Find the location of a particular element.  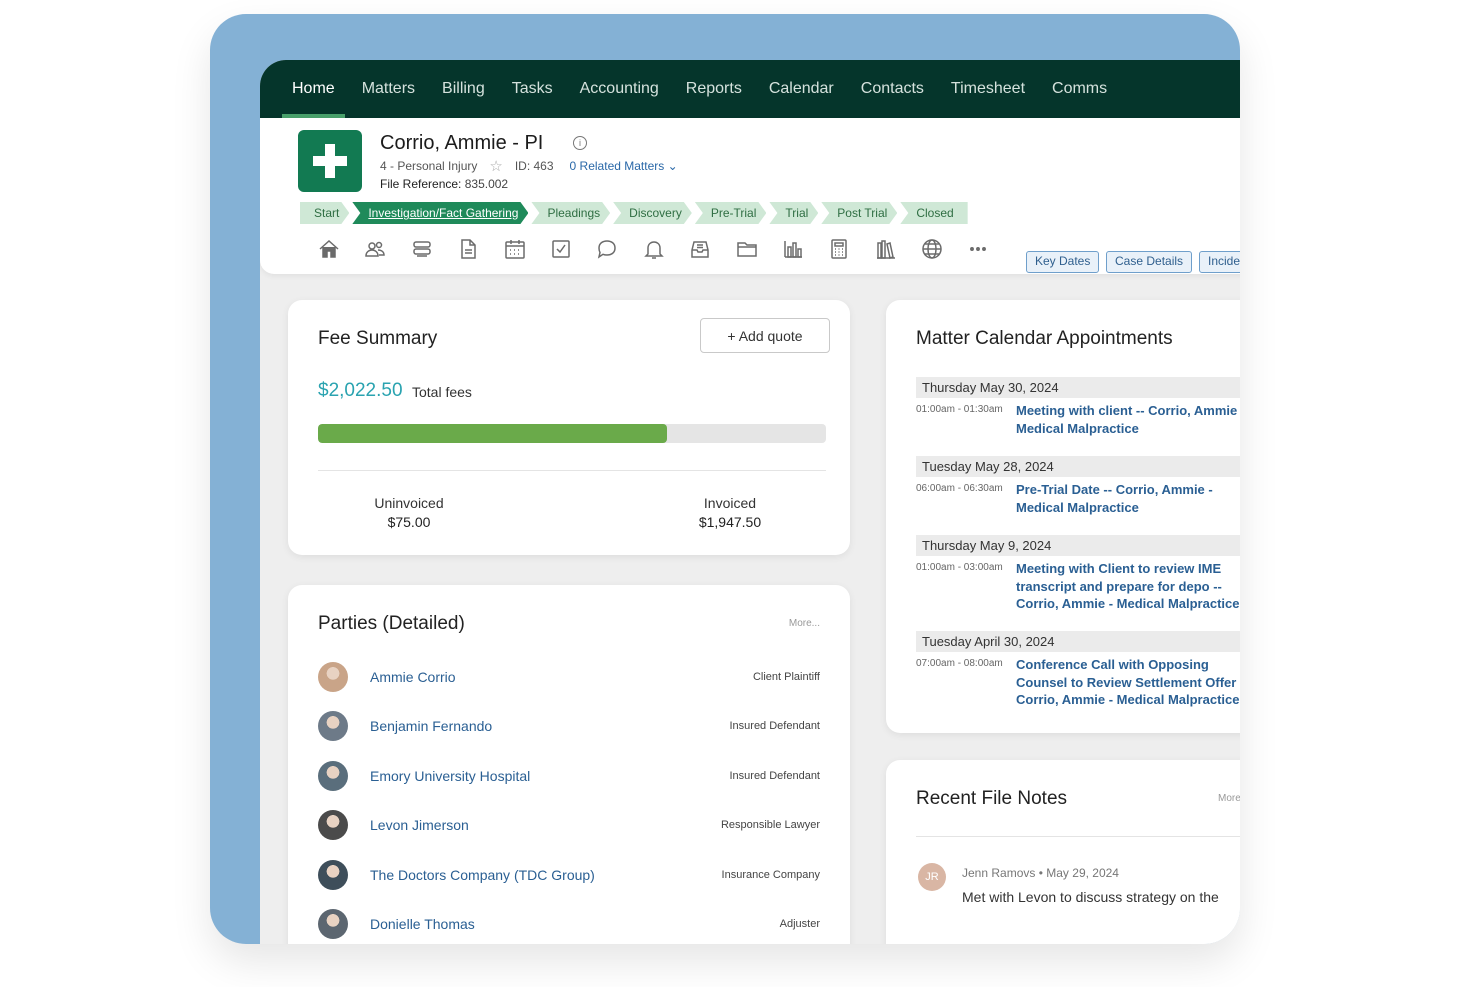

nav-item-calendar: Calendar is located at coordinates (801, 89).